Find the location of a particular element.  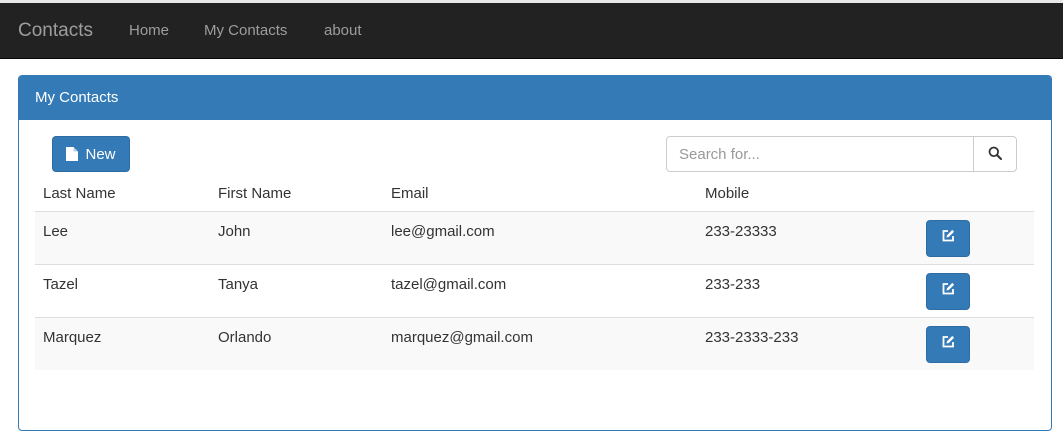

column-header-first-name: First Name is located at coordinates (296, 194).